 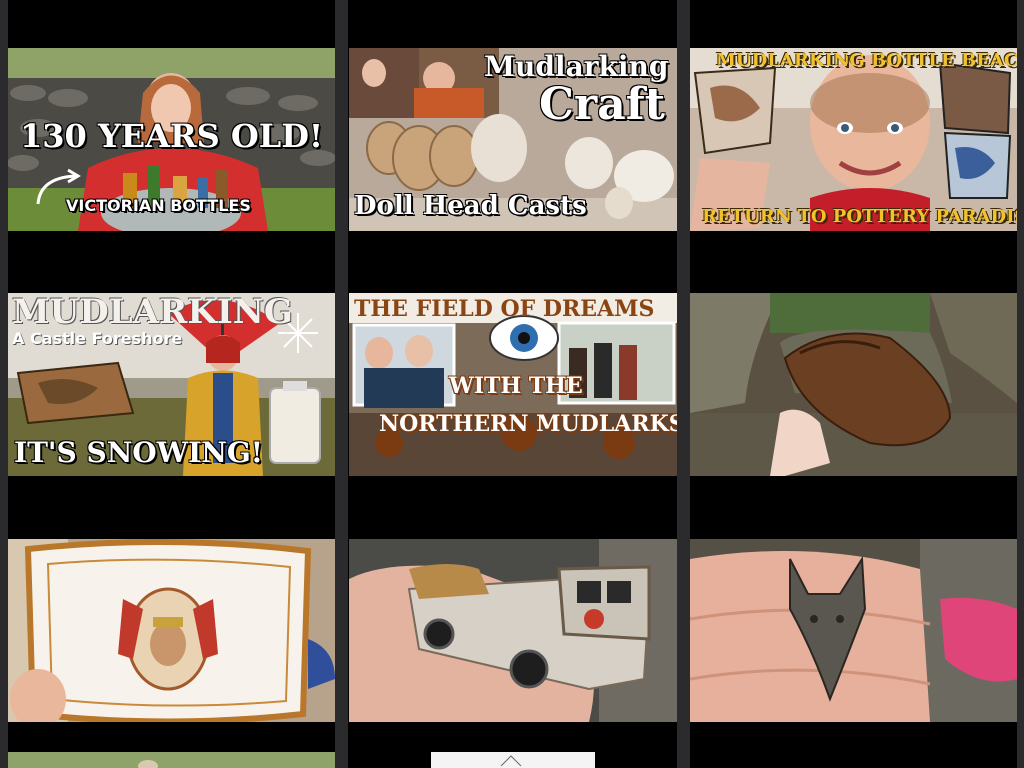 What do you see at coordinates (4, 384) in the screenshot?
I see `grid-divider-left` at bounding box center [4, 384].